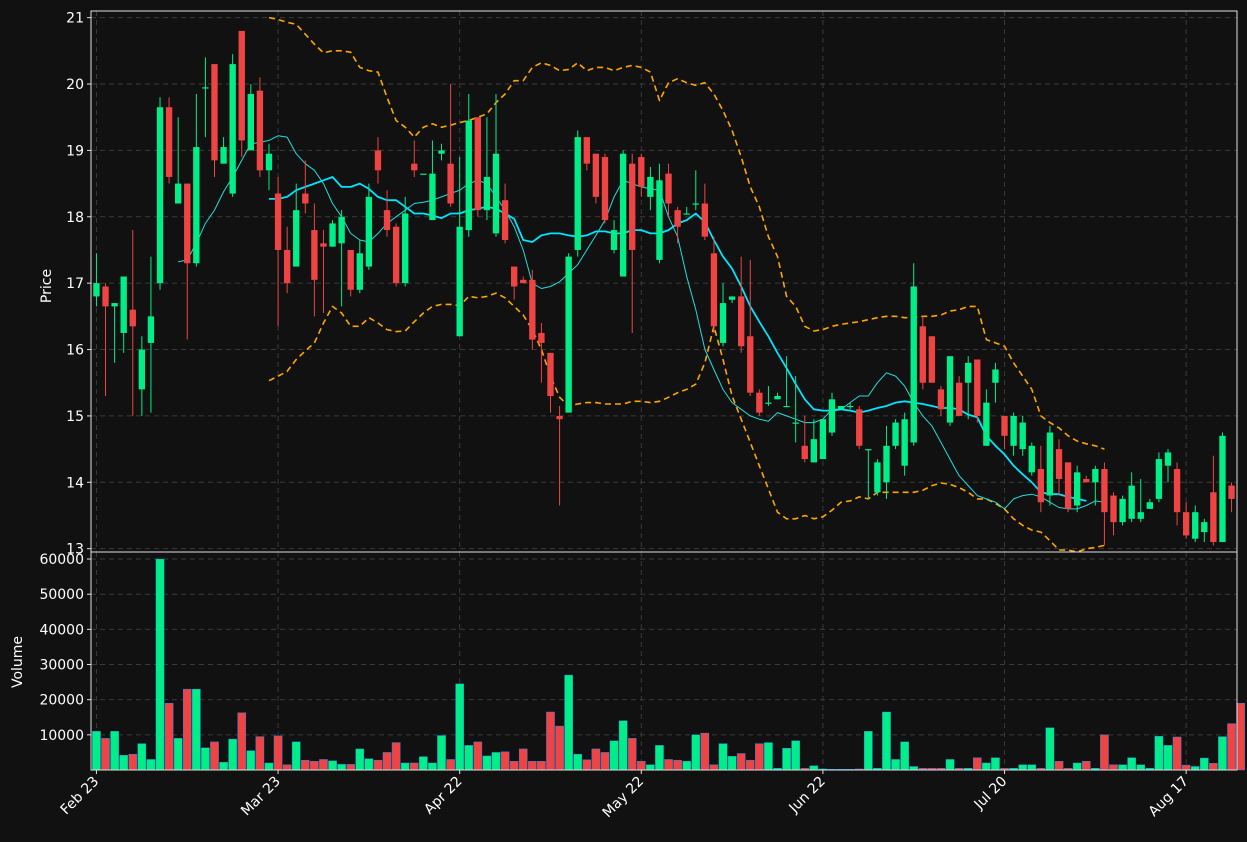 Image resolution: width=1247 pixels, height=842 pixels. I want to click on x-tick-label: Mar 23, so click(261, 797).